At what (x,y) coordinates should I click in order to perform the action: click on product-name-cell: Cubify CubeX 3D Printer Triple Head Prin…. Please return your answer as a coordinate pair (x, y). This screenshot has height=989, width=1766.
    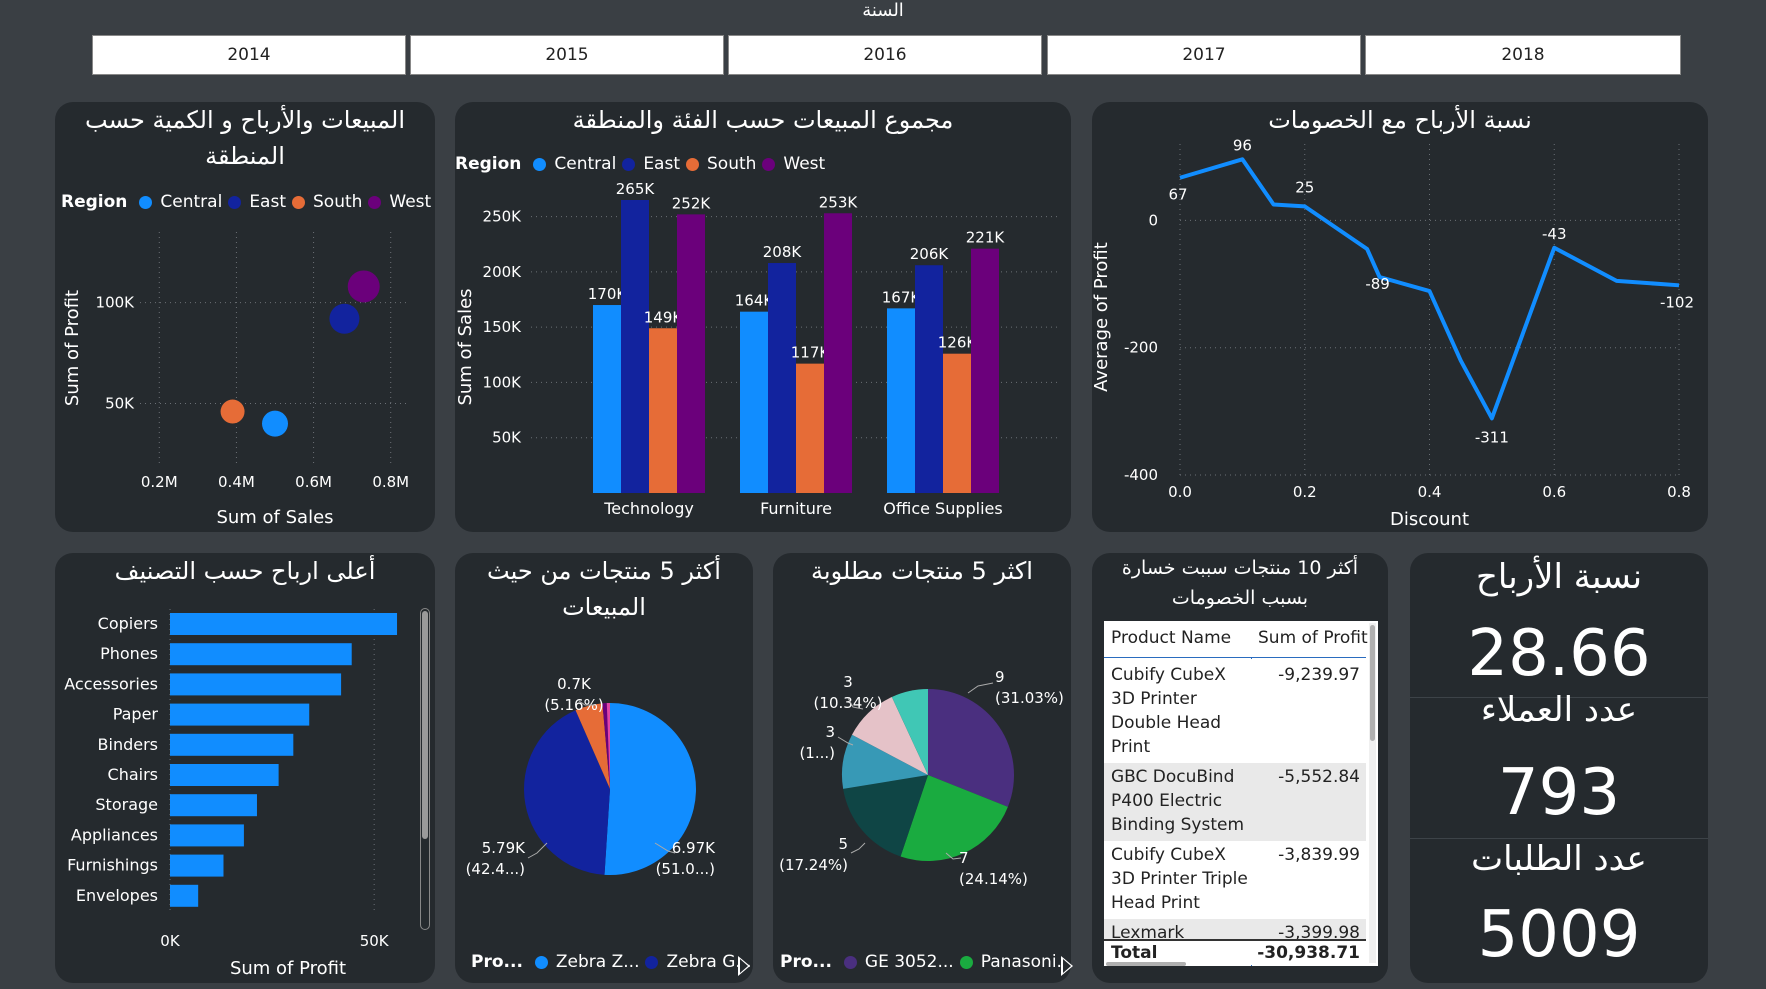
    Looking at the image, I should click on (1179, 879).